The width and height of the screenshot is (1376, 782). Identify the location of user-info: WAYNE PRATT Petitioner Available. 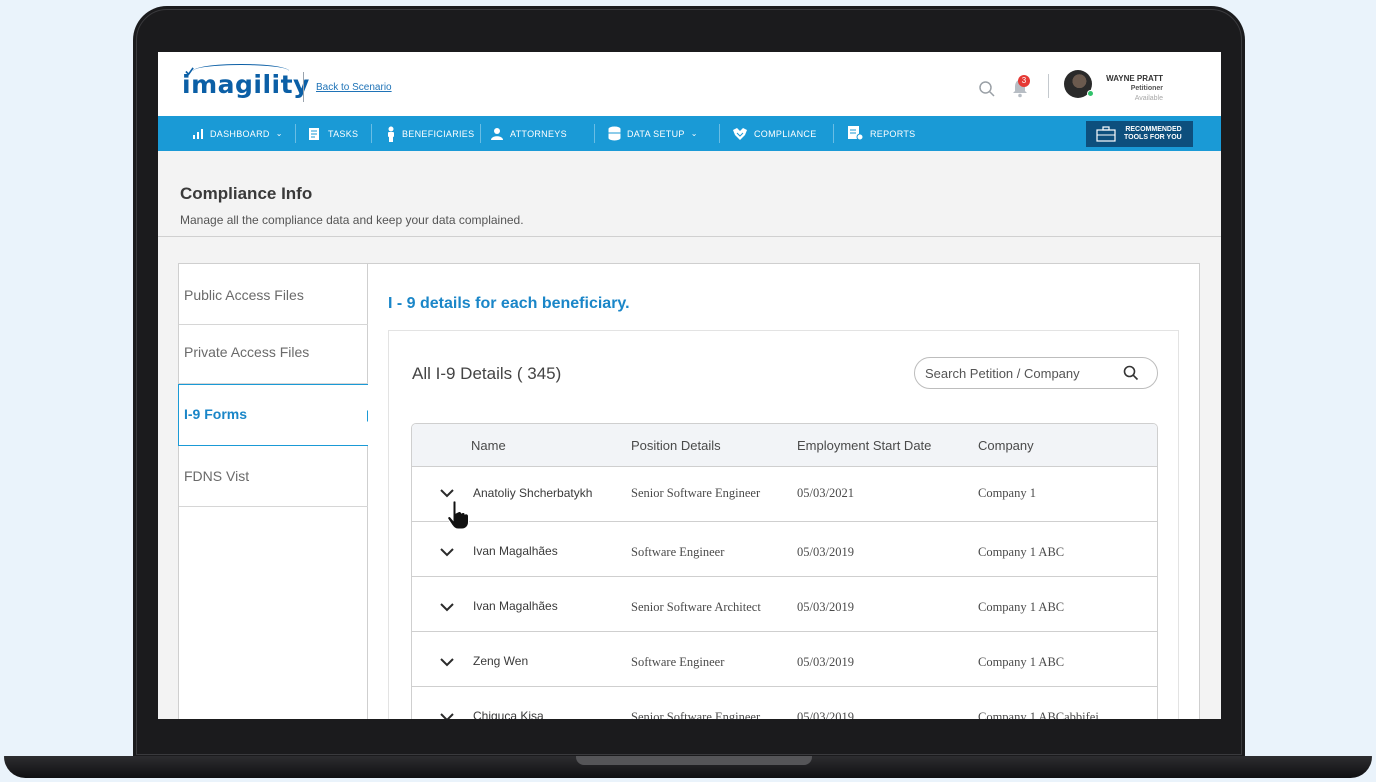
(1134, 89).